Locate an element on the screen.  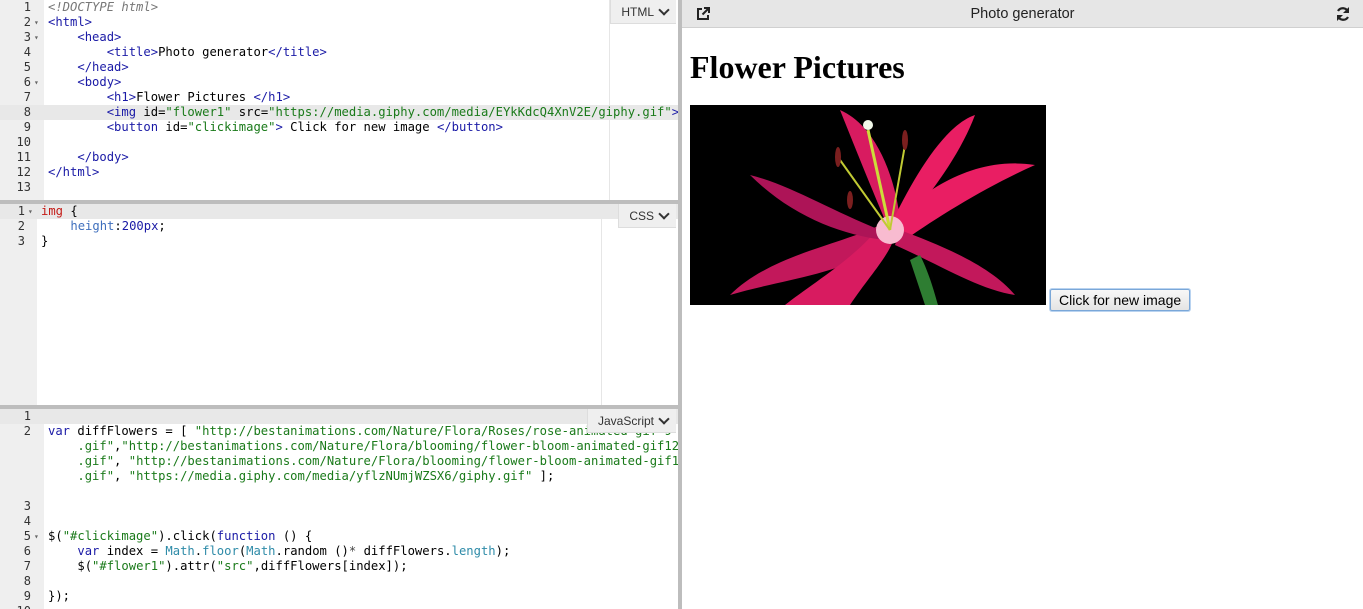
css-mode-select: CSS is located at coordinates (647, 216).